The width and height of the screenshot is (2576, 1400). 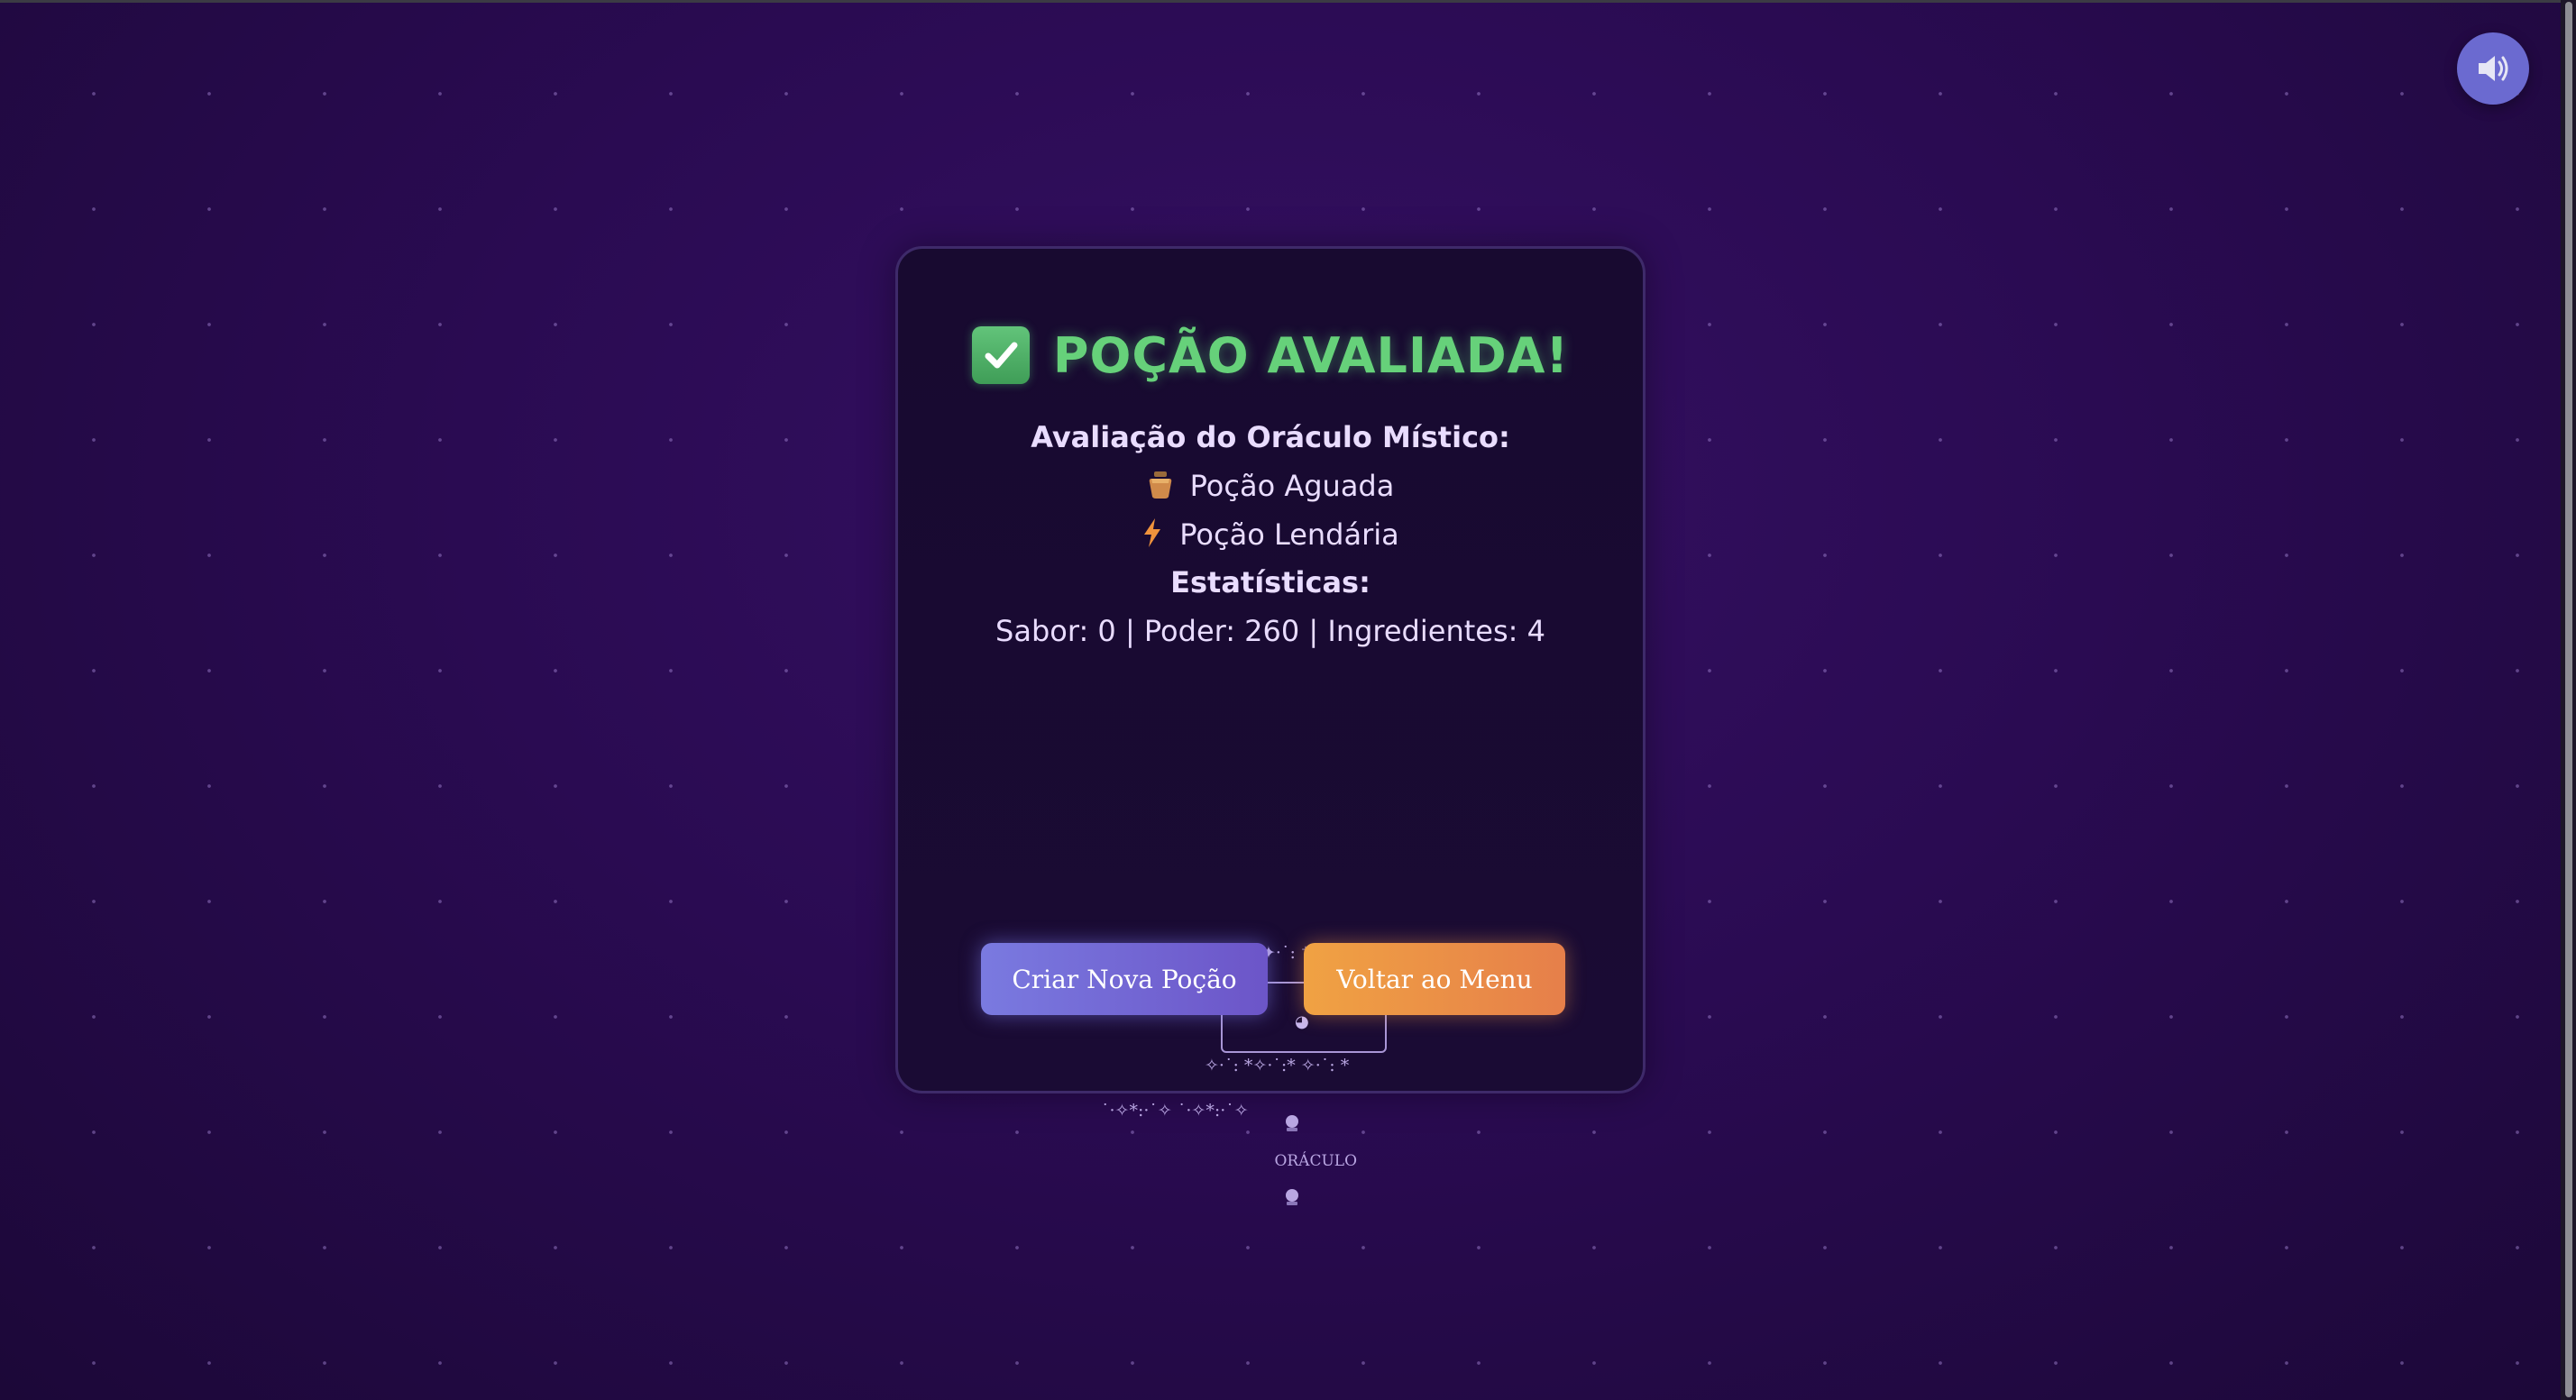 I want to click on stats-heading: Estatísticas:, so click(x=1270, y=582).